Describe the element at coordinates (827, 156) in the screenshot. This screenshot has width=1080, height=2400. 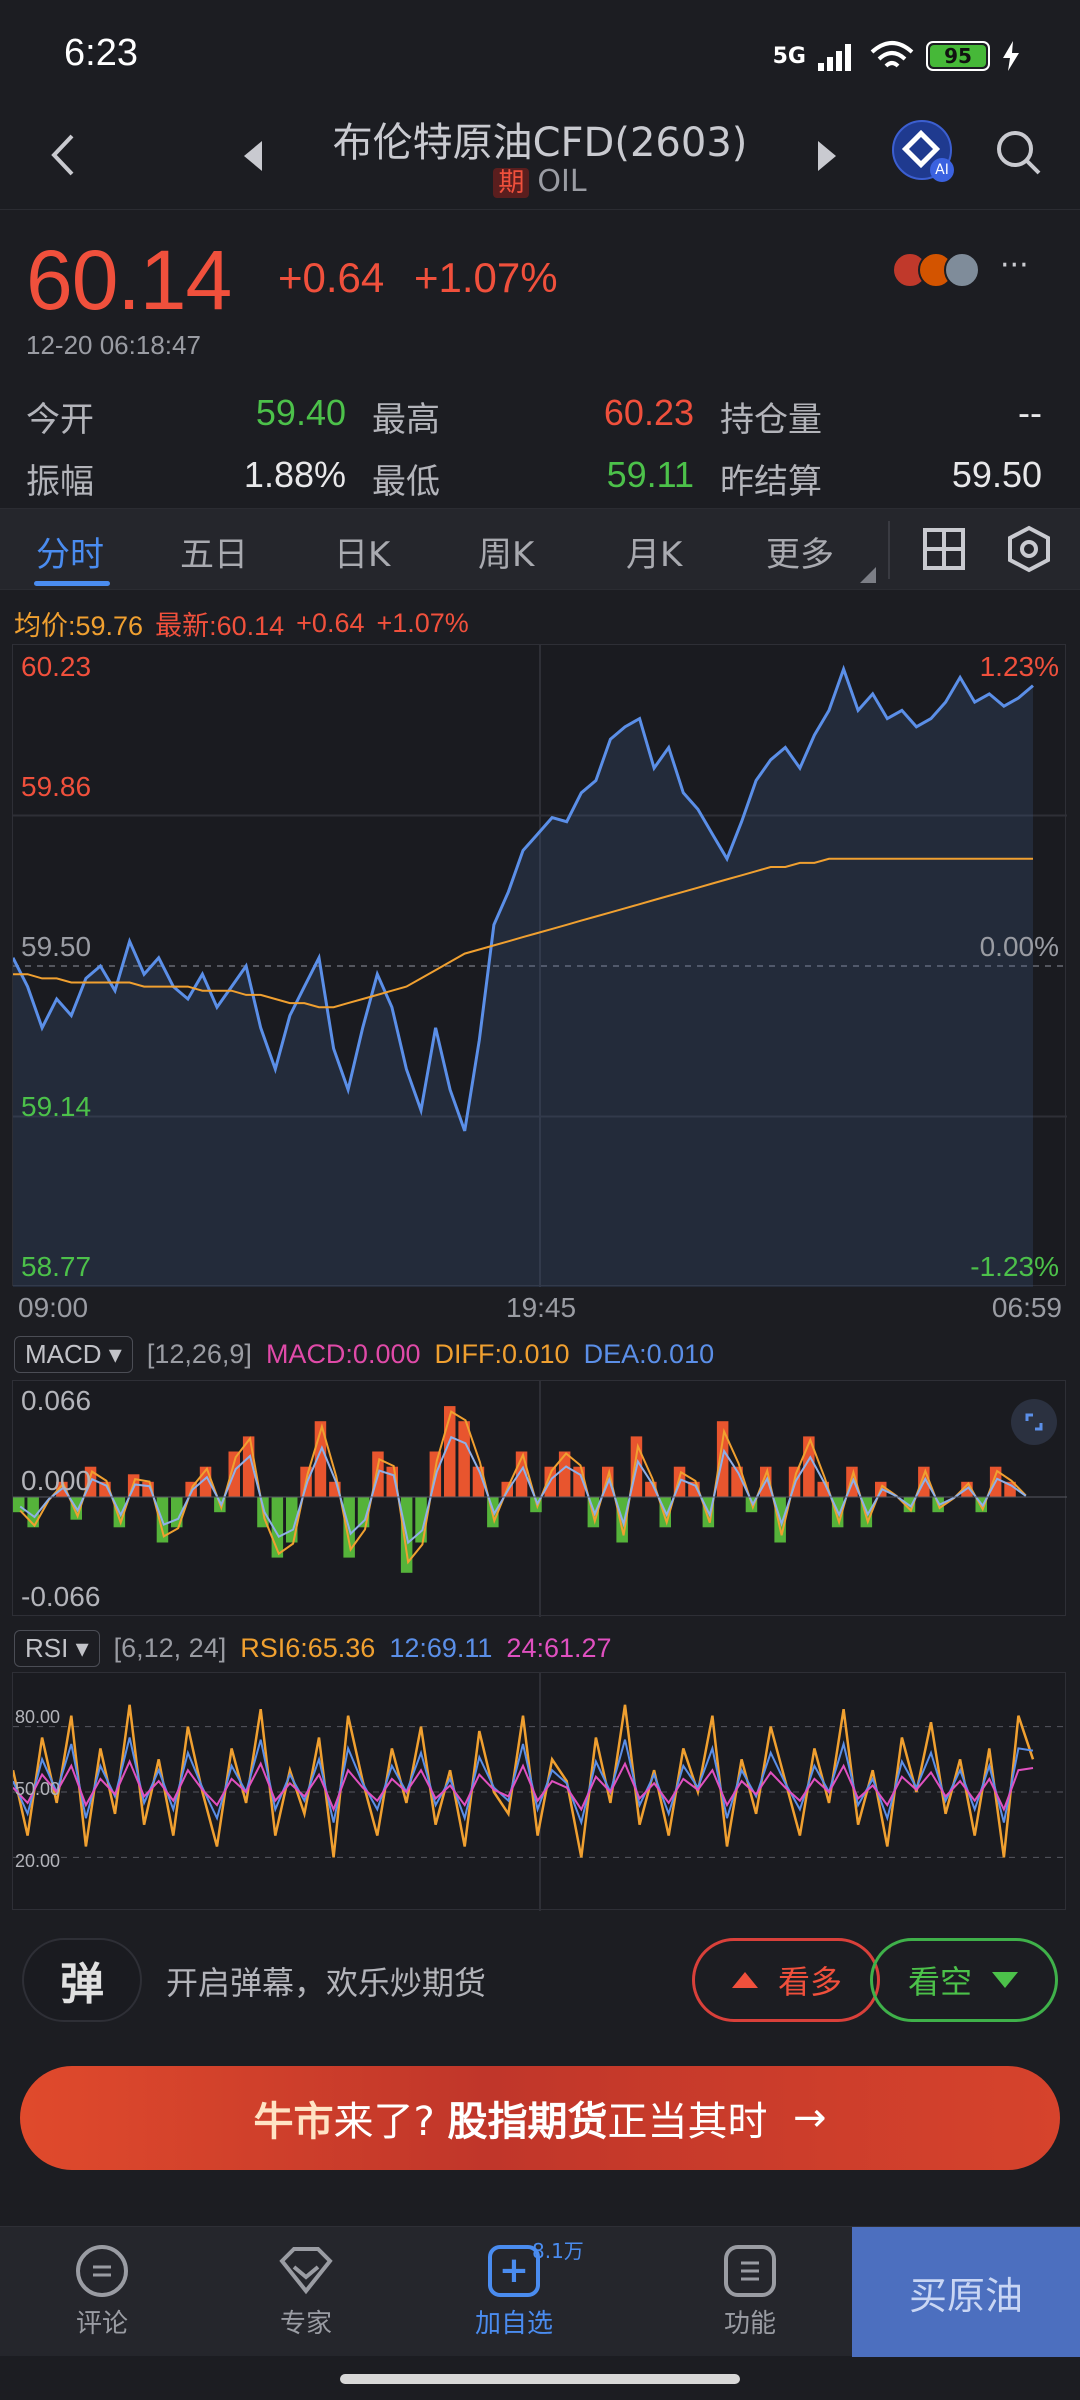
I see `next-instrument-icon` at that location.